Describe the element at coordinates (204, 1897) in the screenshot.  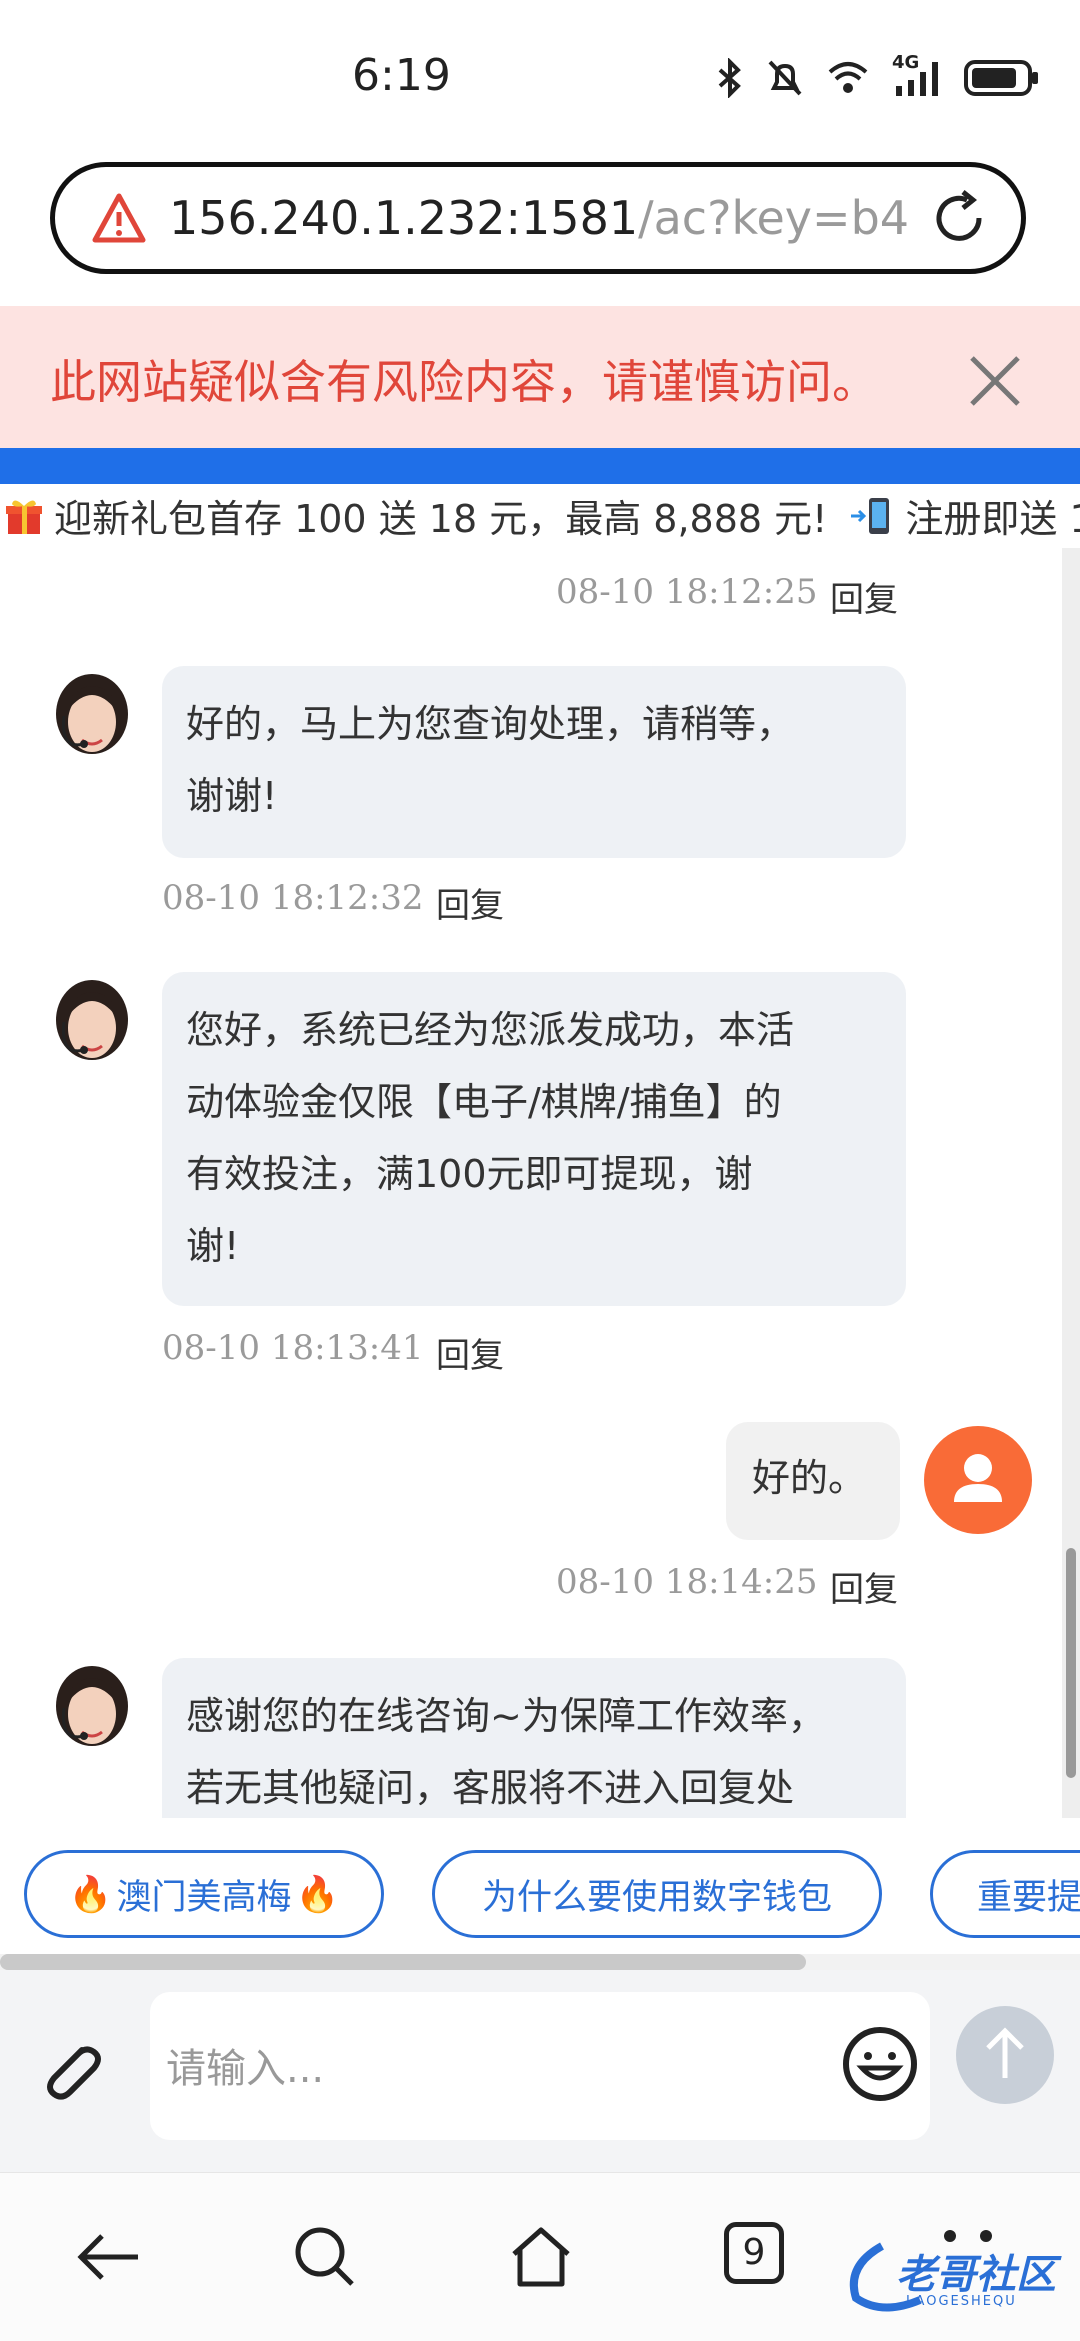
I see `quick-reply-label: 澳门美高梅` at that location.